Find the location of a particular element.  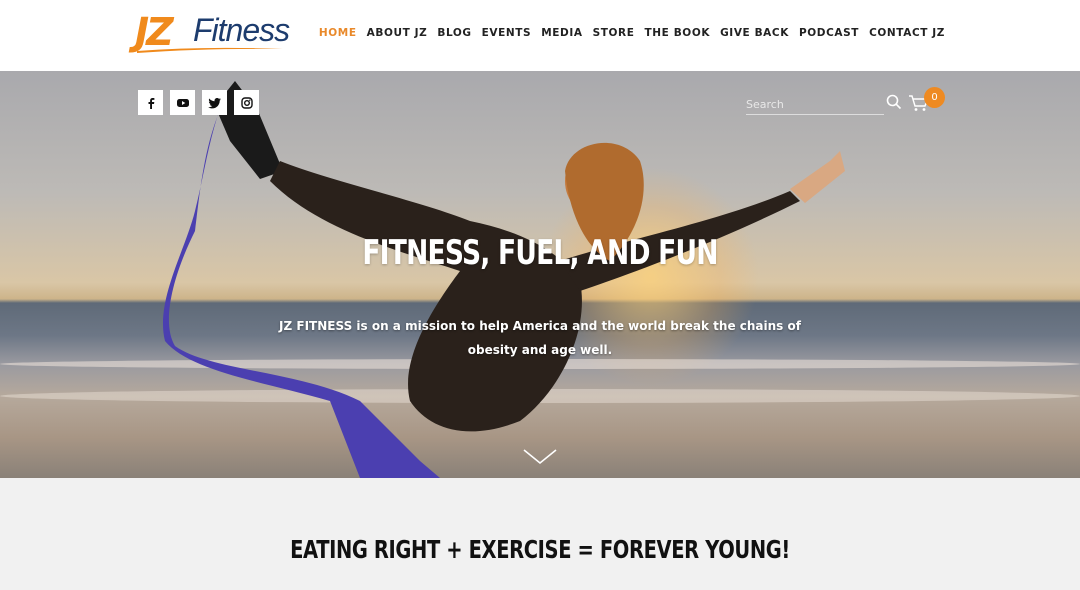

facebook-icon is located at coordinates (151, 103).